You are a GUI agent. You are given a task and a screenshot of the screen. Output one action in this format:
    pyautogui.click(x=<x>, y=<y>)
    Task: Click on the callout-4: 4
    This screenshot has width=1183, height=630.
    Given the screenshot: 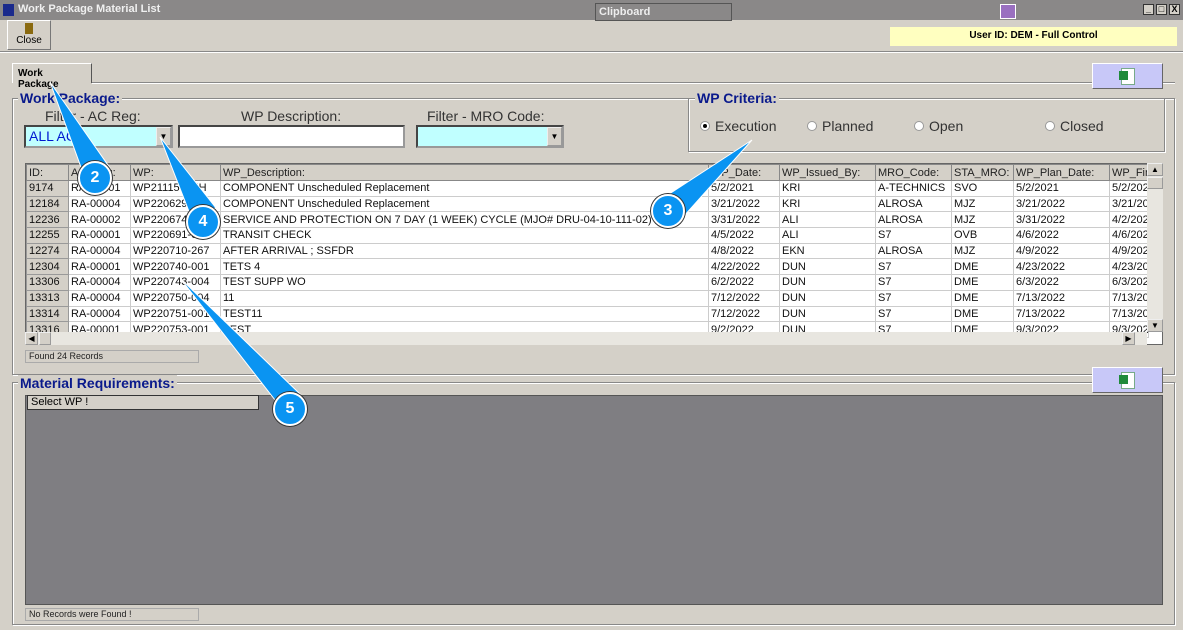 What is the action you would take?
    pyautogui.click(x=203, y=222)
    